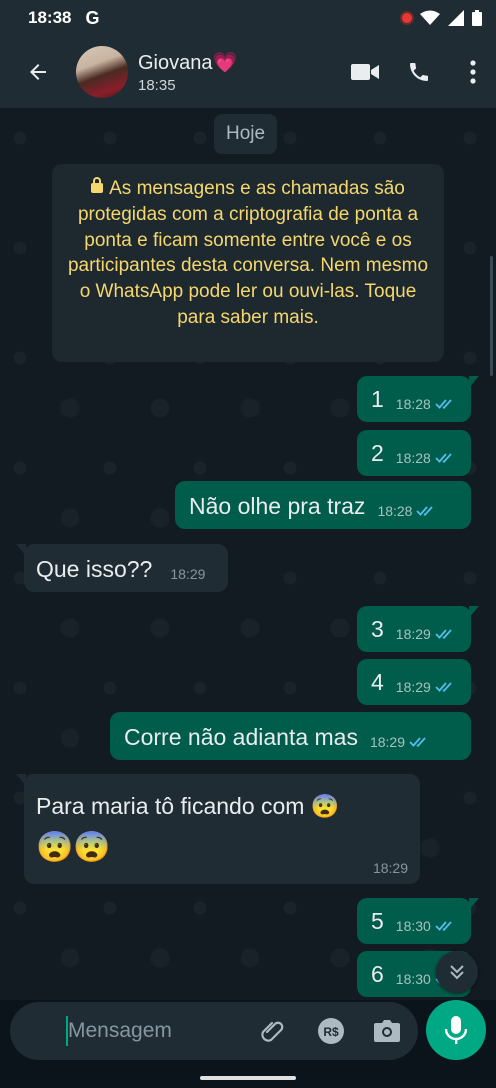 The width and height of the screenshot is (496, 1088). Describe the element at coordinates (73, 847) in the screenshot. I see `message-text-emoji: 😨😨` at that location.